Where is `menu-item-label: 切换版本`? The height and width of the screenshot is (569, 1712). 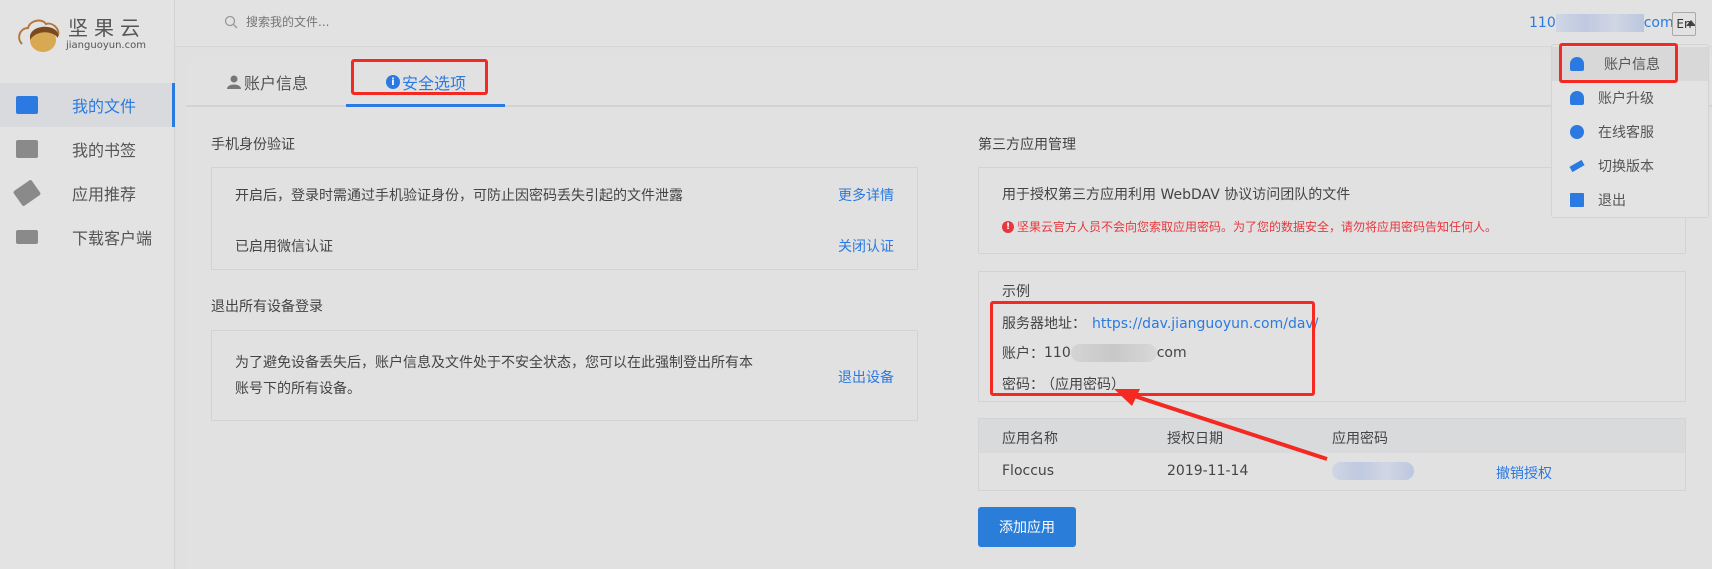
menu-item-label: 切换版本 is located at coordinates (1626, 167).